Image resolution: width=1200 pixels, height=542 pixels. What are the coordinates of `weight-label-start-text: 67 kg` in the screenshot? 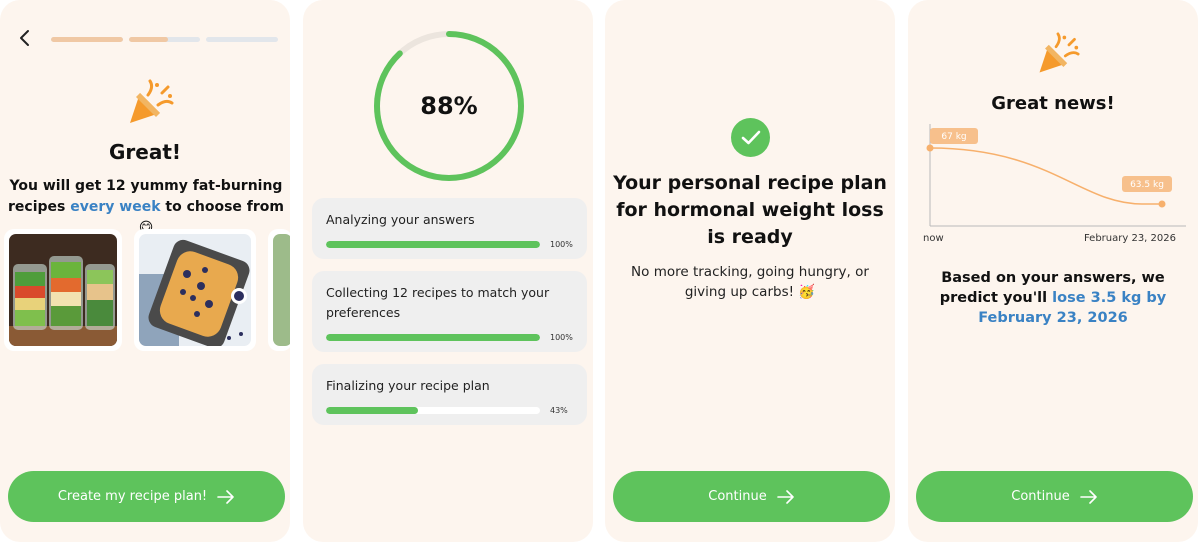 It's located at (953, 137).